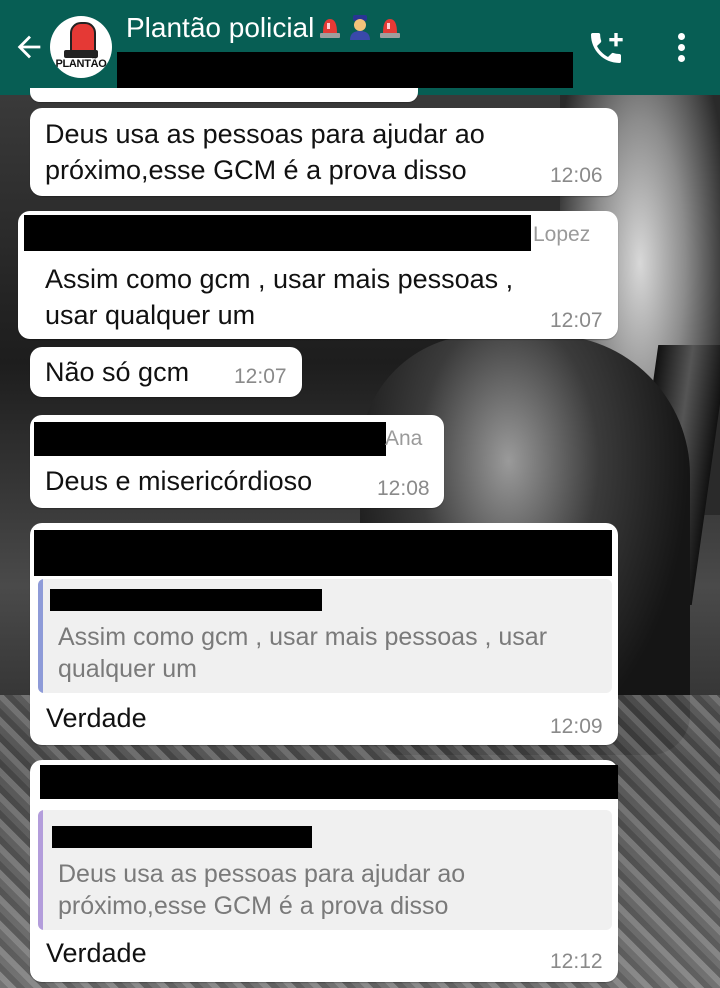 The width and height of the screenshot is (720, 988). What do you see at coordinates (253, 906) in the screenshot?
I see `quoted-line: próximo,esse GCM é a prova disso` at bounding box center [253, 906].